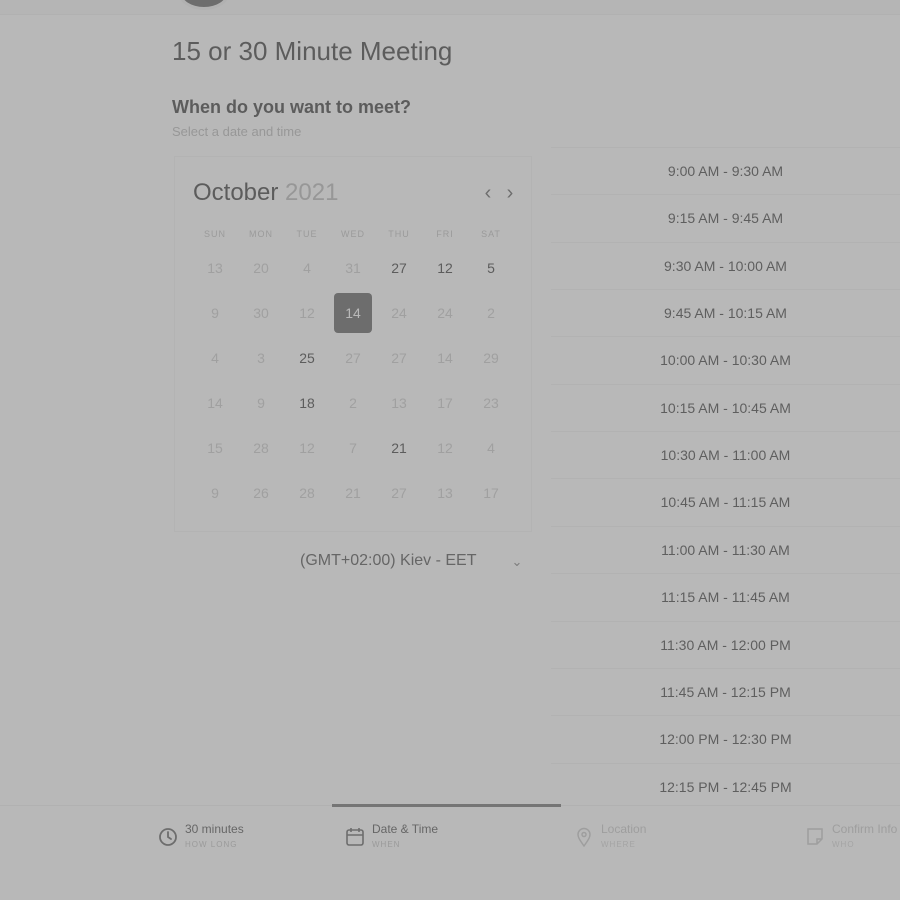  What do you see at coordinates (312, 51) in the screenshot?
I see `page-title: 15 or 30 Minute Meeting` at bounding box center [312, 51].